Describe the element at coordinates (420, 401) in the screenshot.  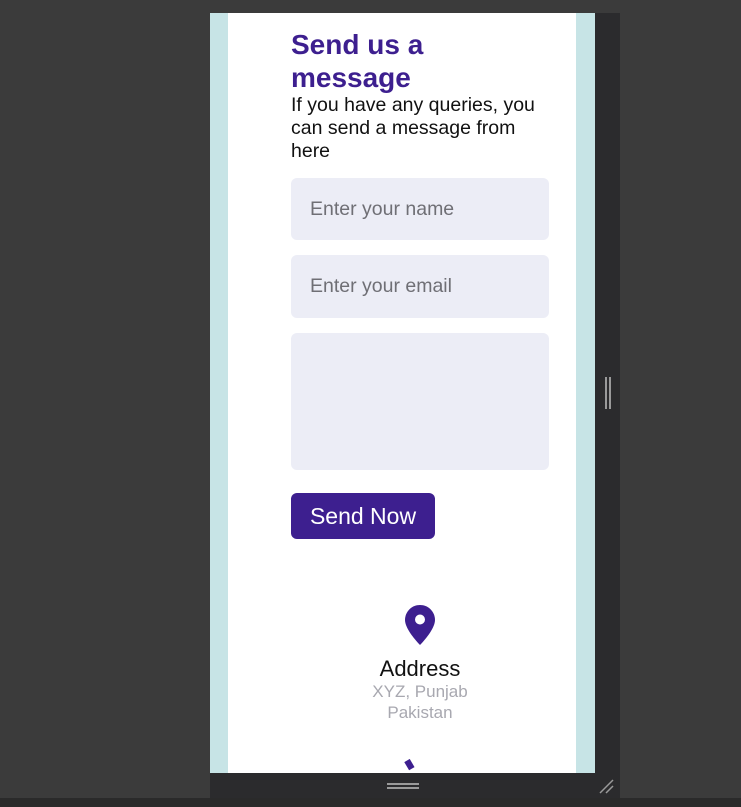
I see `message-textarea` at that location.